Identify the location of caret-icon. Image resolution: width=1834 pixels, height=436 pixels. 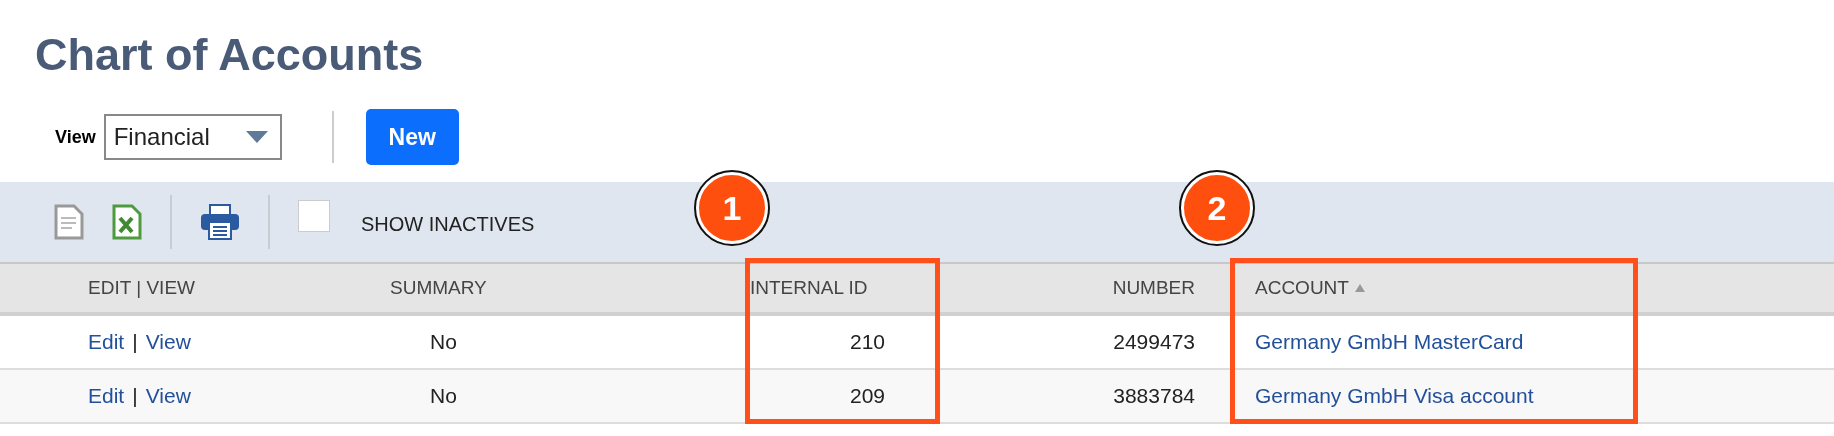
(256, 137).